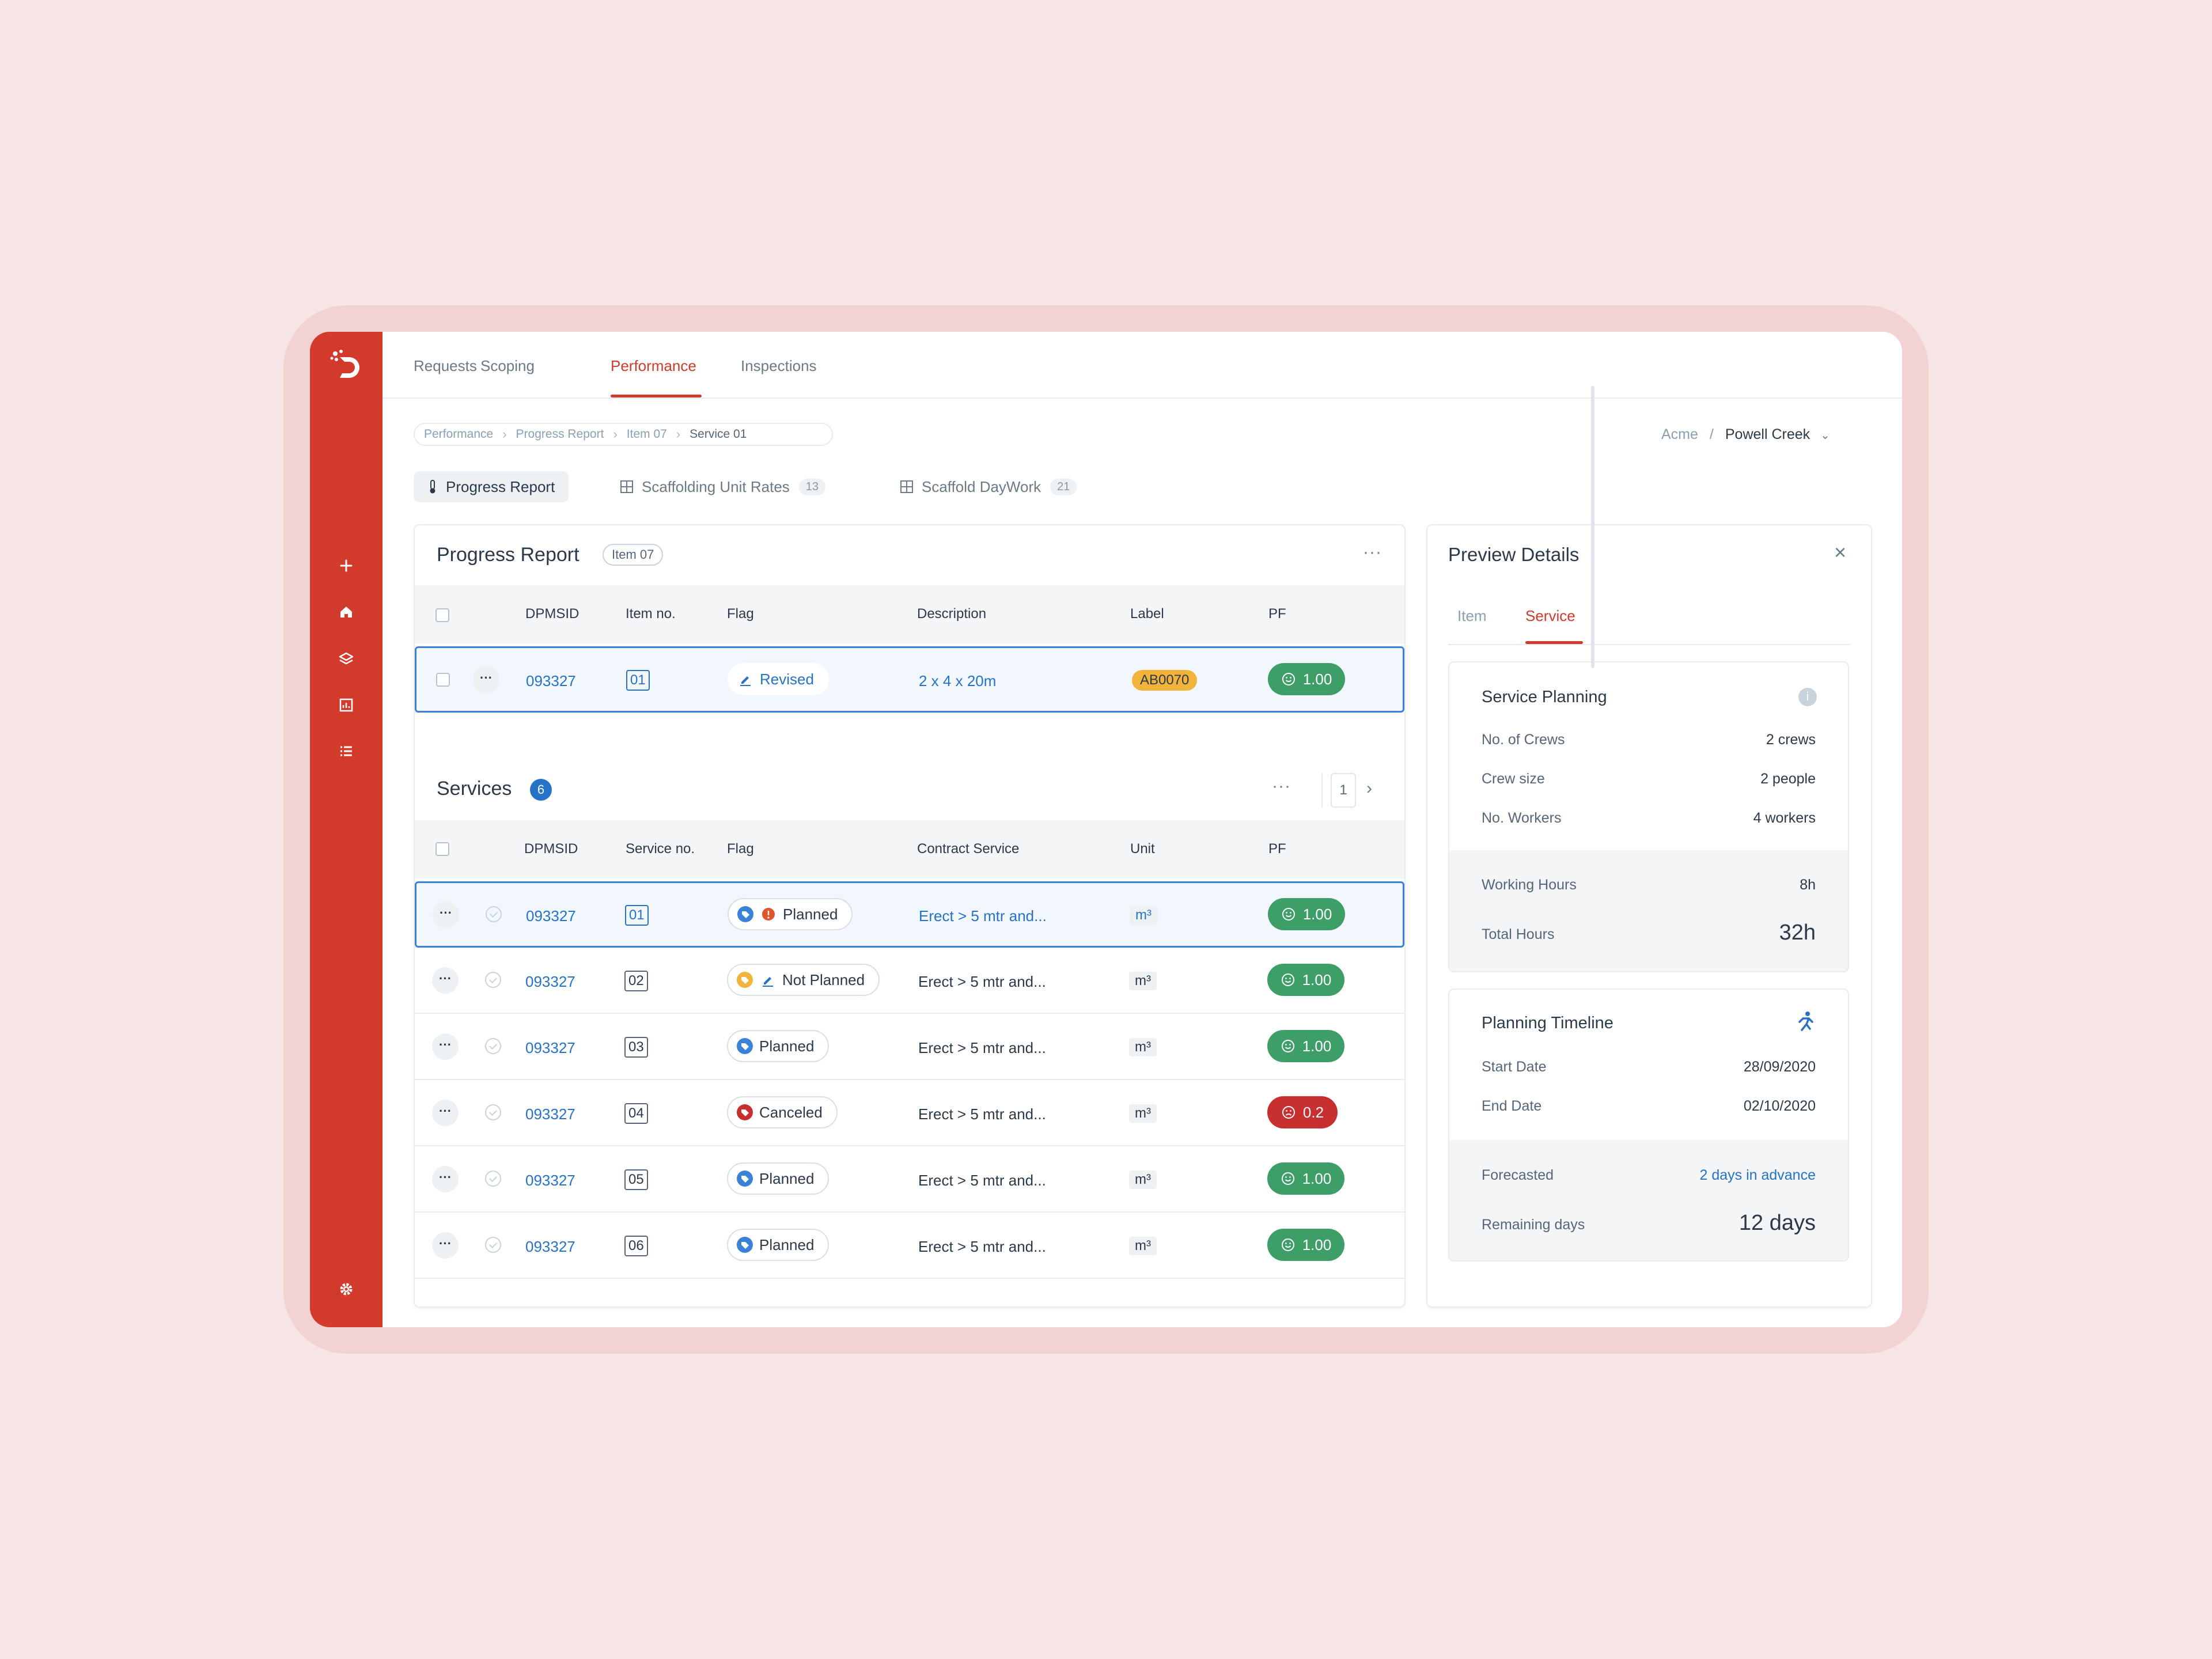 The image size is (2212, 1659). Describe the element at coordinates (346, 365) in the screenshot. I see `app-logo-icon` at that location.